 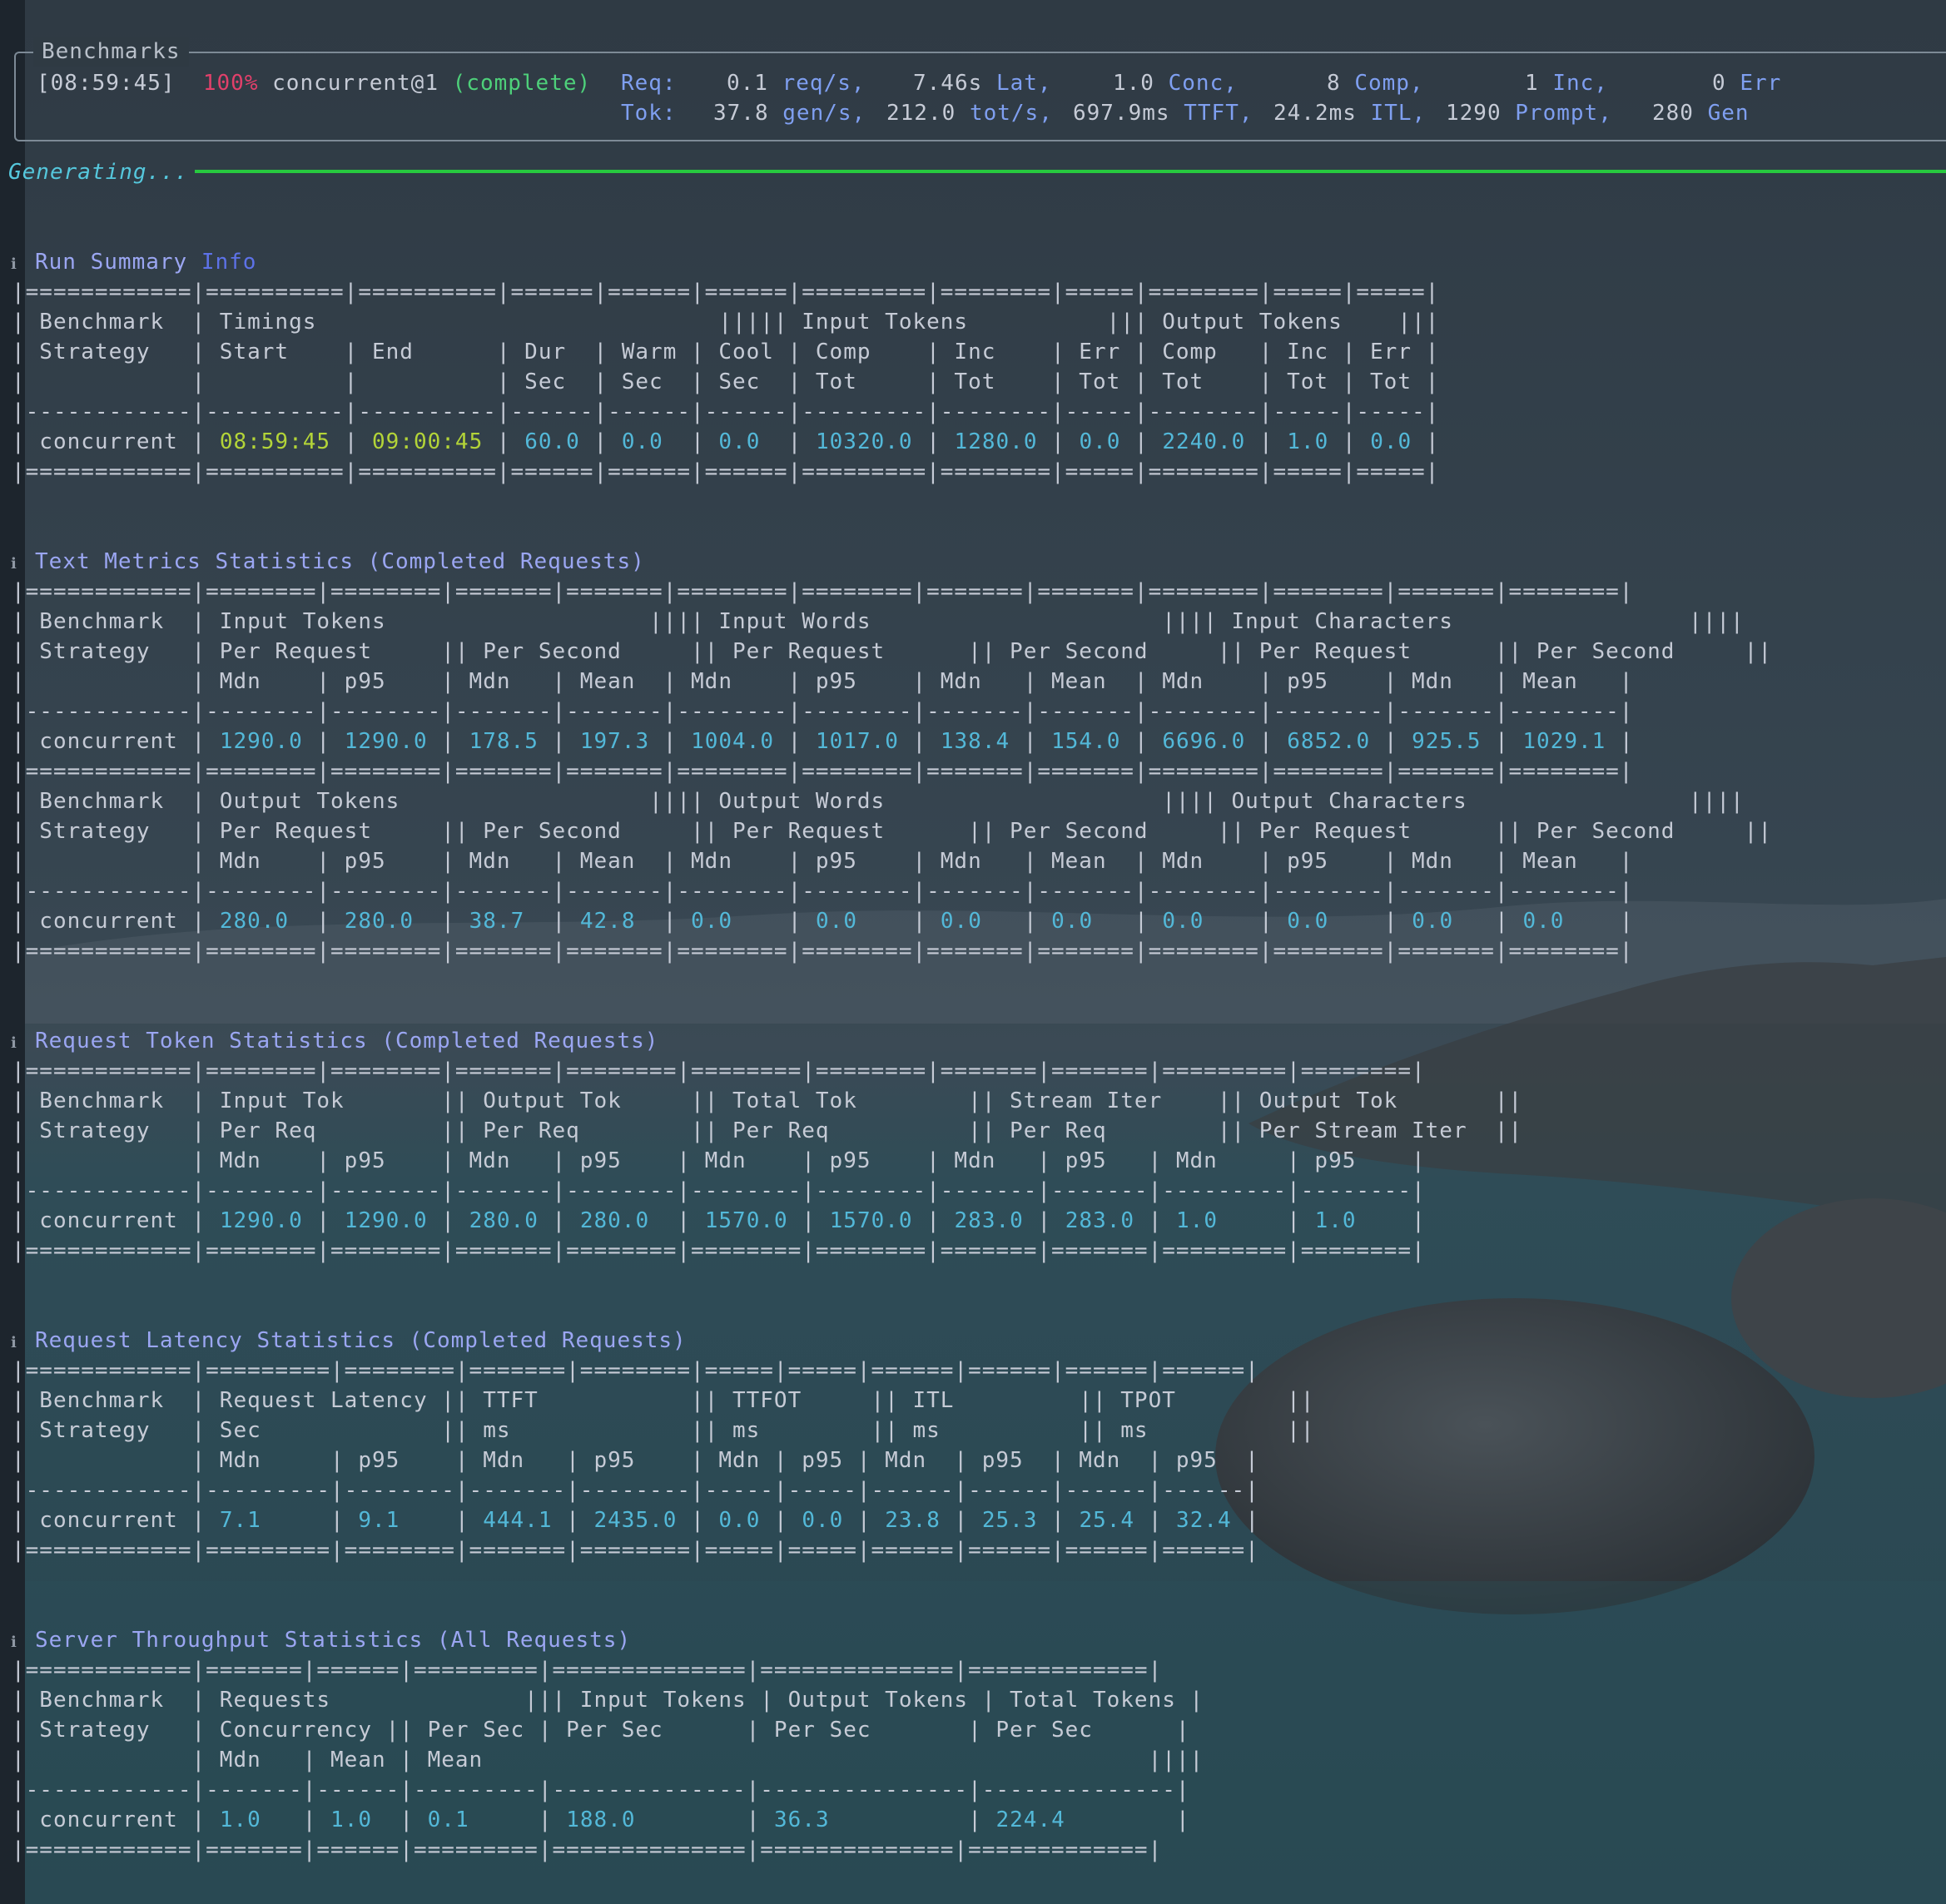 I want to click on req-rate: 0.1 req/s,, so click(x=797, y=83).